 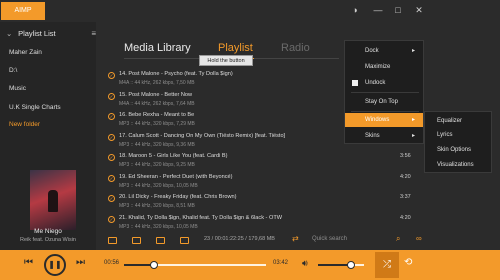 What do you see at coordinates (305, 263) in the screenshot?
I see `volume-icon: 🔊︎` at bounding box center [305, 263].